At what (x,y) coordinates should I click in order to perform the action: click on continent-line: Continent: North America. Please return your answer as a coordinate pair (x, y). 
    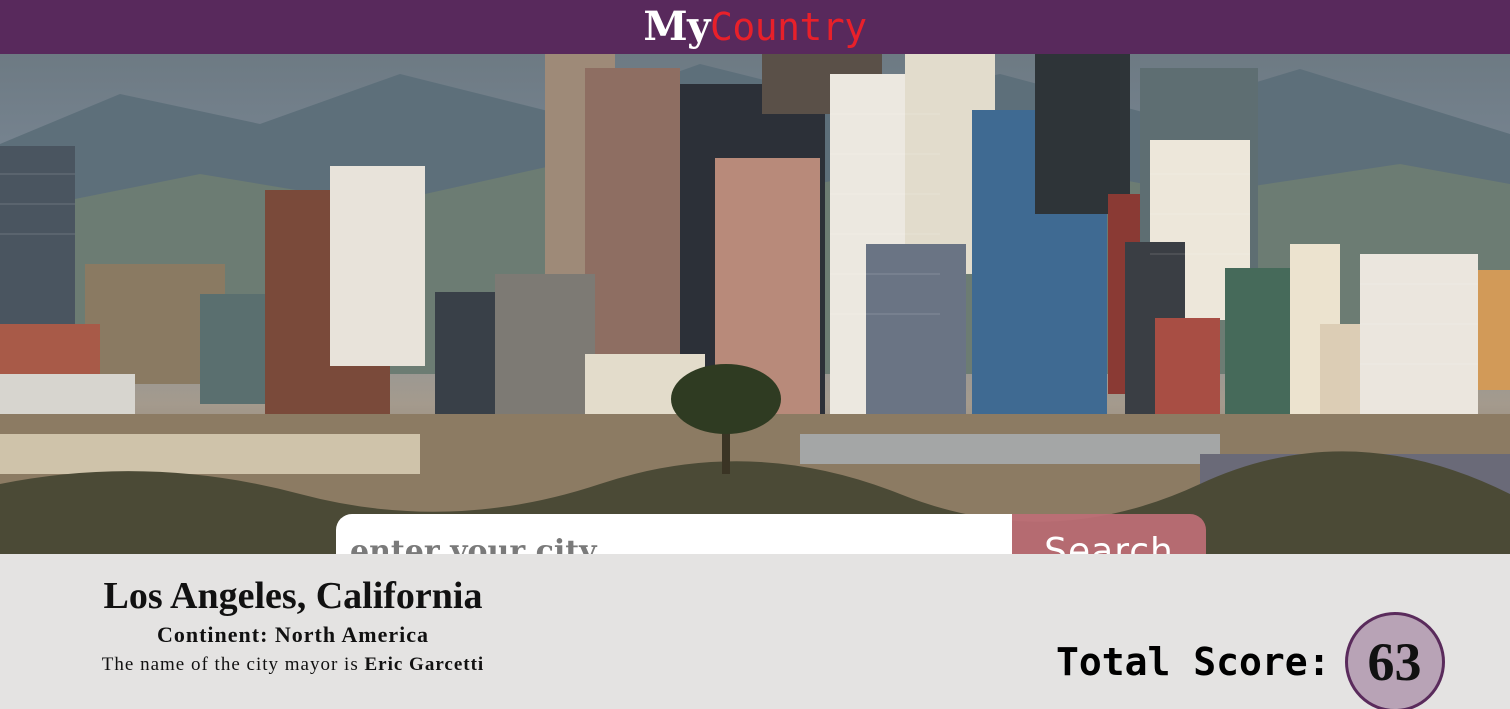
    Looking at the image, I should click on (293, 635).